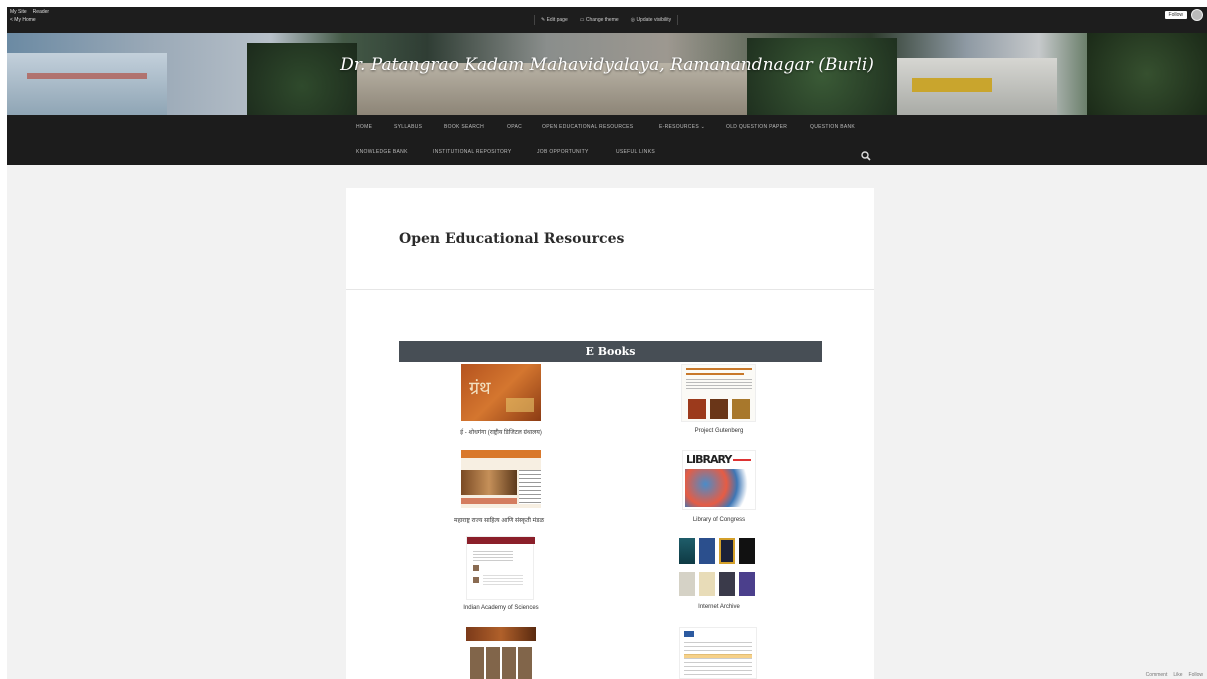 Image resolution: width=1207 pixels, height=679 pixels. I want to click on follow-link: Follow, so click(1196, 675).